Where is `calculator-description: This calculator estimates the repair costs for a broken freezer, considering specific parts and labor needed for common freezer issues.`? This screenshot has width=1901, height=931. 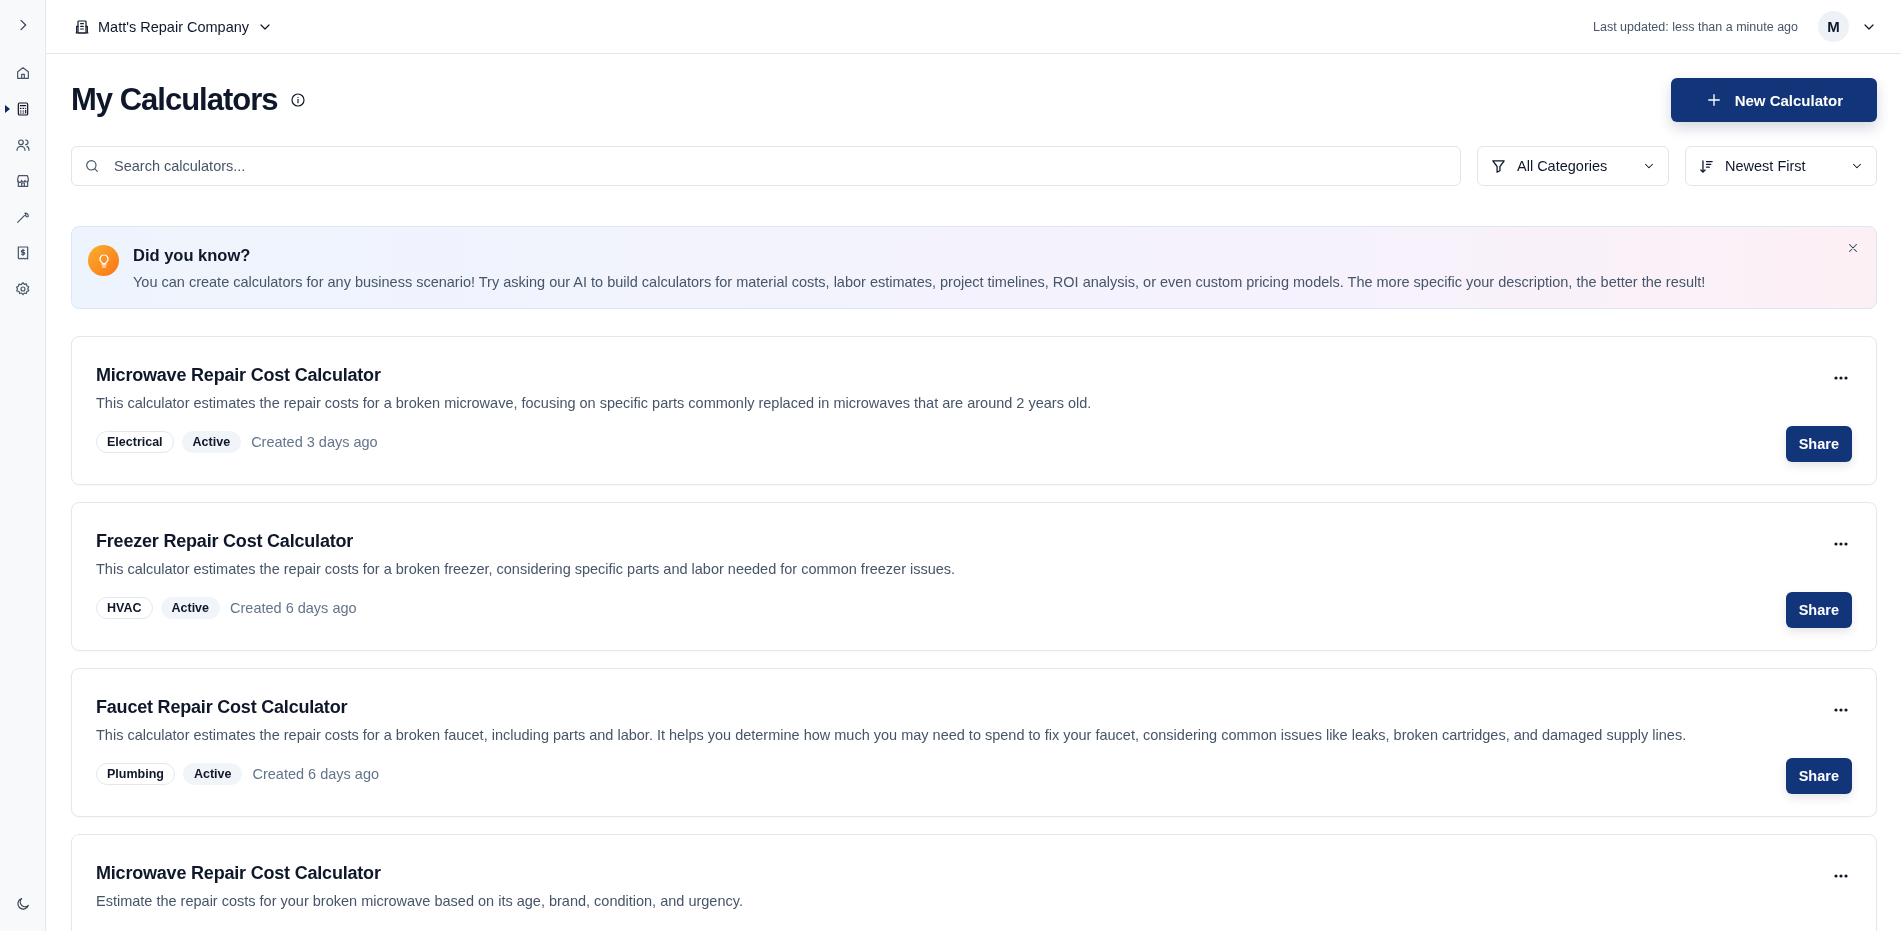
calculator-description: This calculator estimates the repair costs for a broken freezer, considering specific parts and labor needed for common freezer issues. is located at coordinates (526, 568).